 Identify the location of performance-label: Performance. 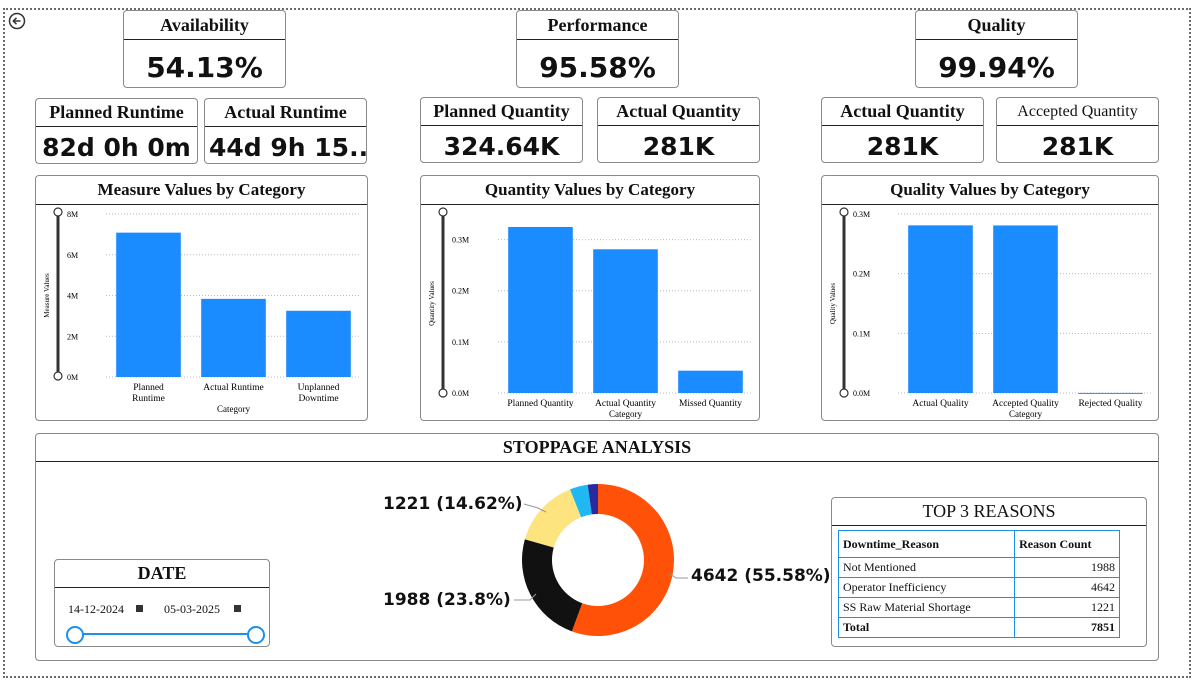
(597, 25).